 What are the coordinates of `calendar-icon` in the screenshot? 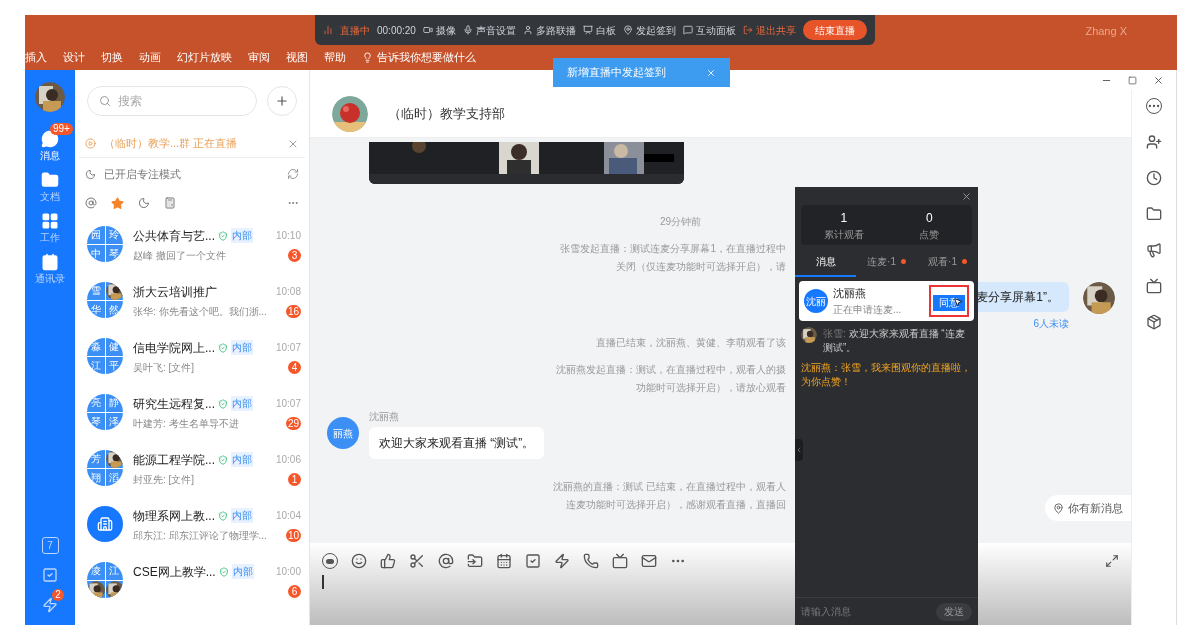 It's located at (504, 561).